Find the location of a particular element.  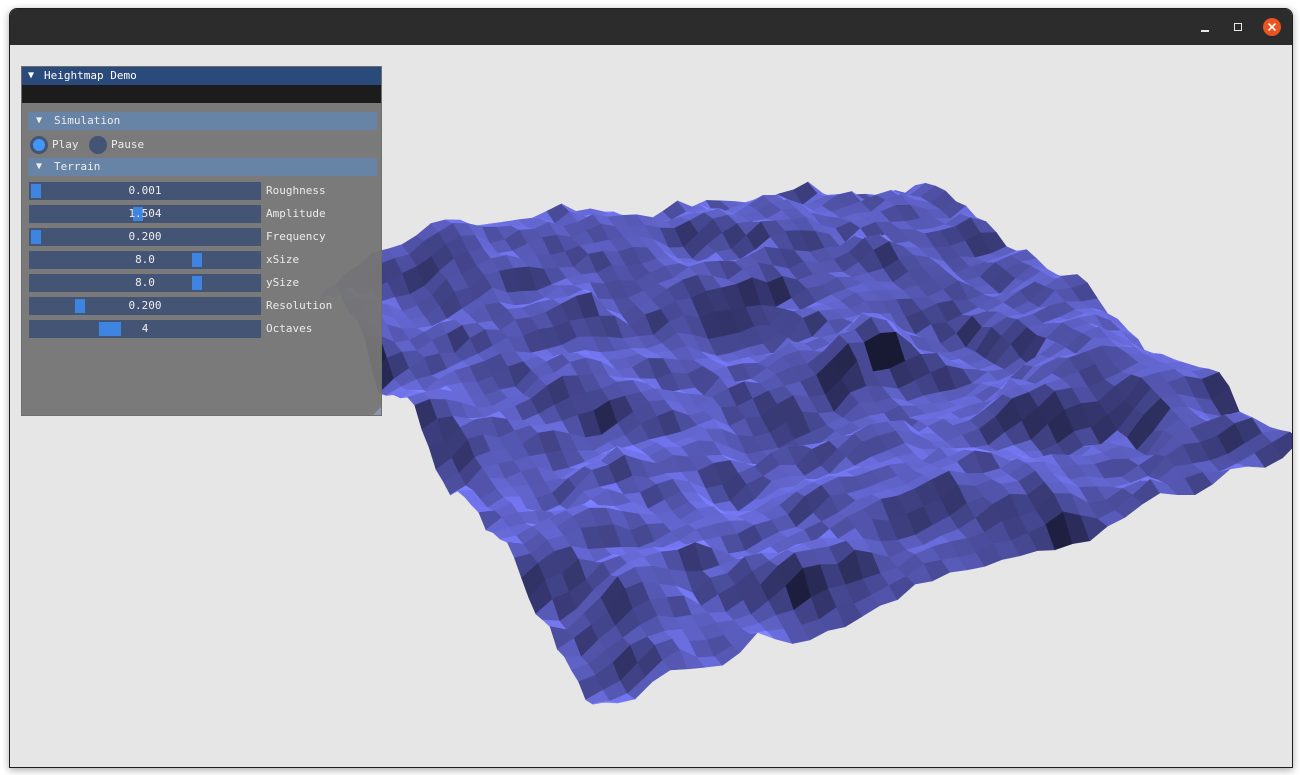

slider-label: Amplitude is located at coordinates (296, 213).